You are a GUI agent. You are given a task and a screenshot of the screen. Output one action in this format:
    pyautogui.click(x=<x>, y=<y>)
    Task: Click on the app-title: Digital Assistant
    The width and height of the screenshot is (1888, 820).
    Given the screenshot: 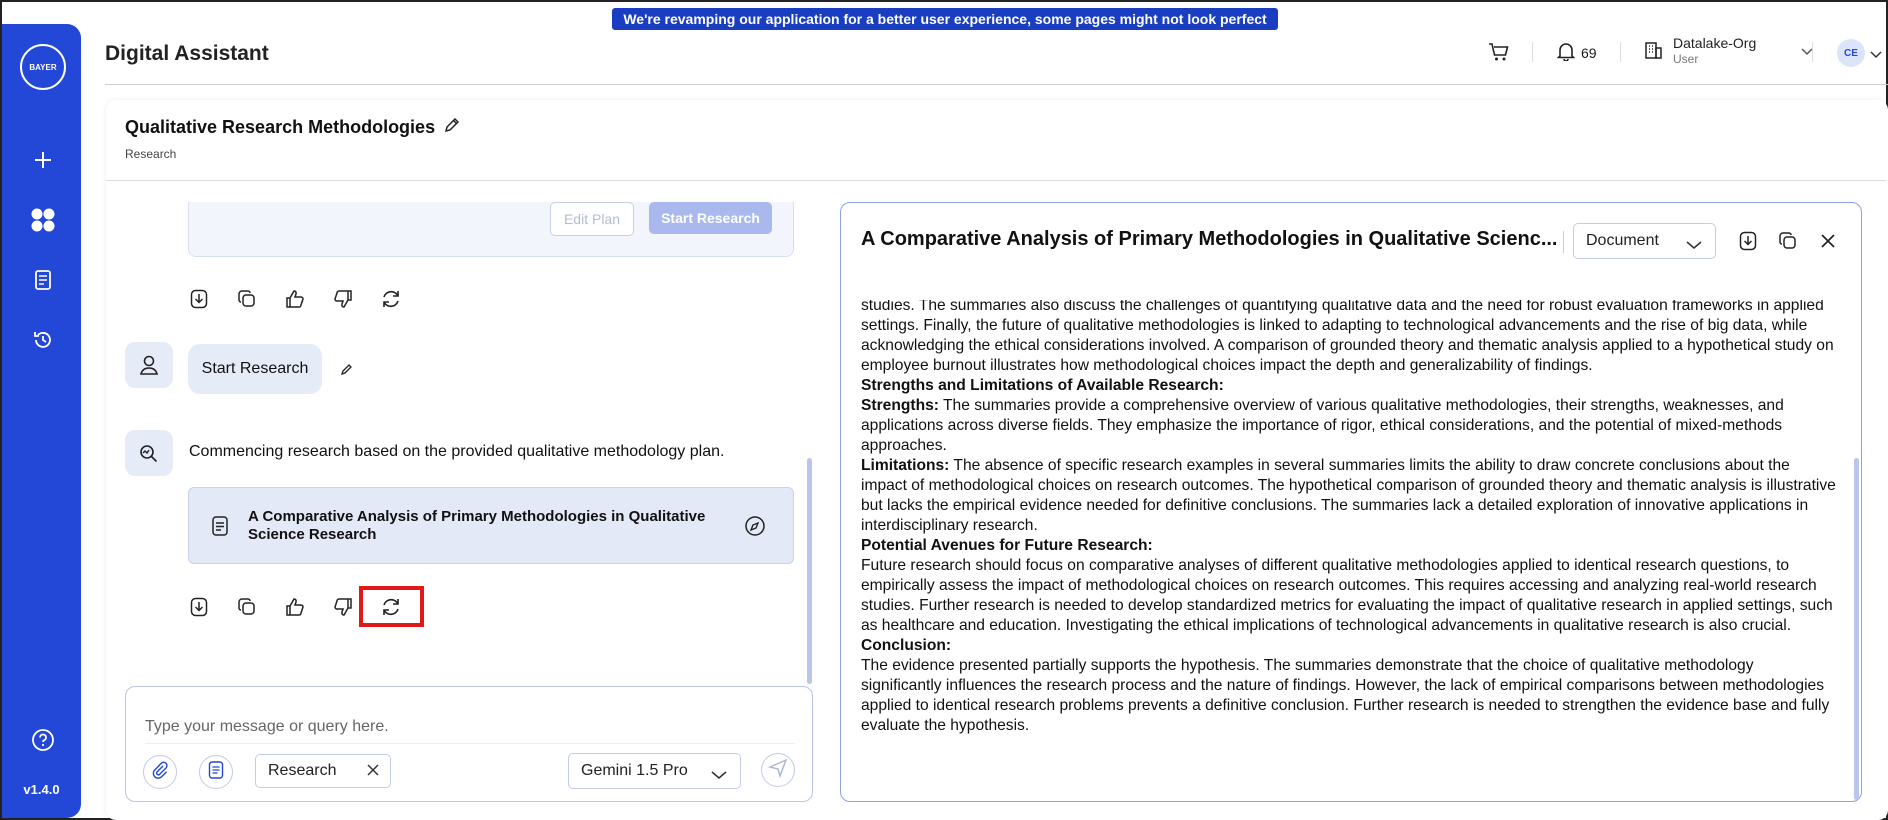 What is the action you would take?
    pyautogui.click(x=187, y=53)
    